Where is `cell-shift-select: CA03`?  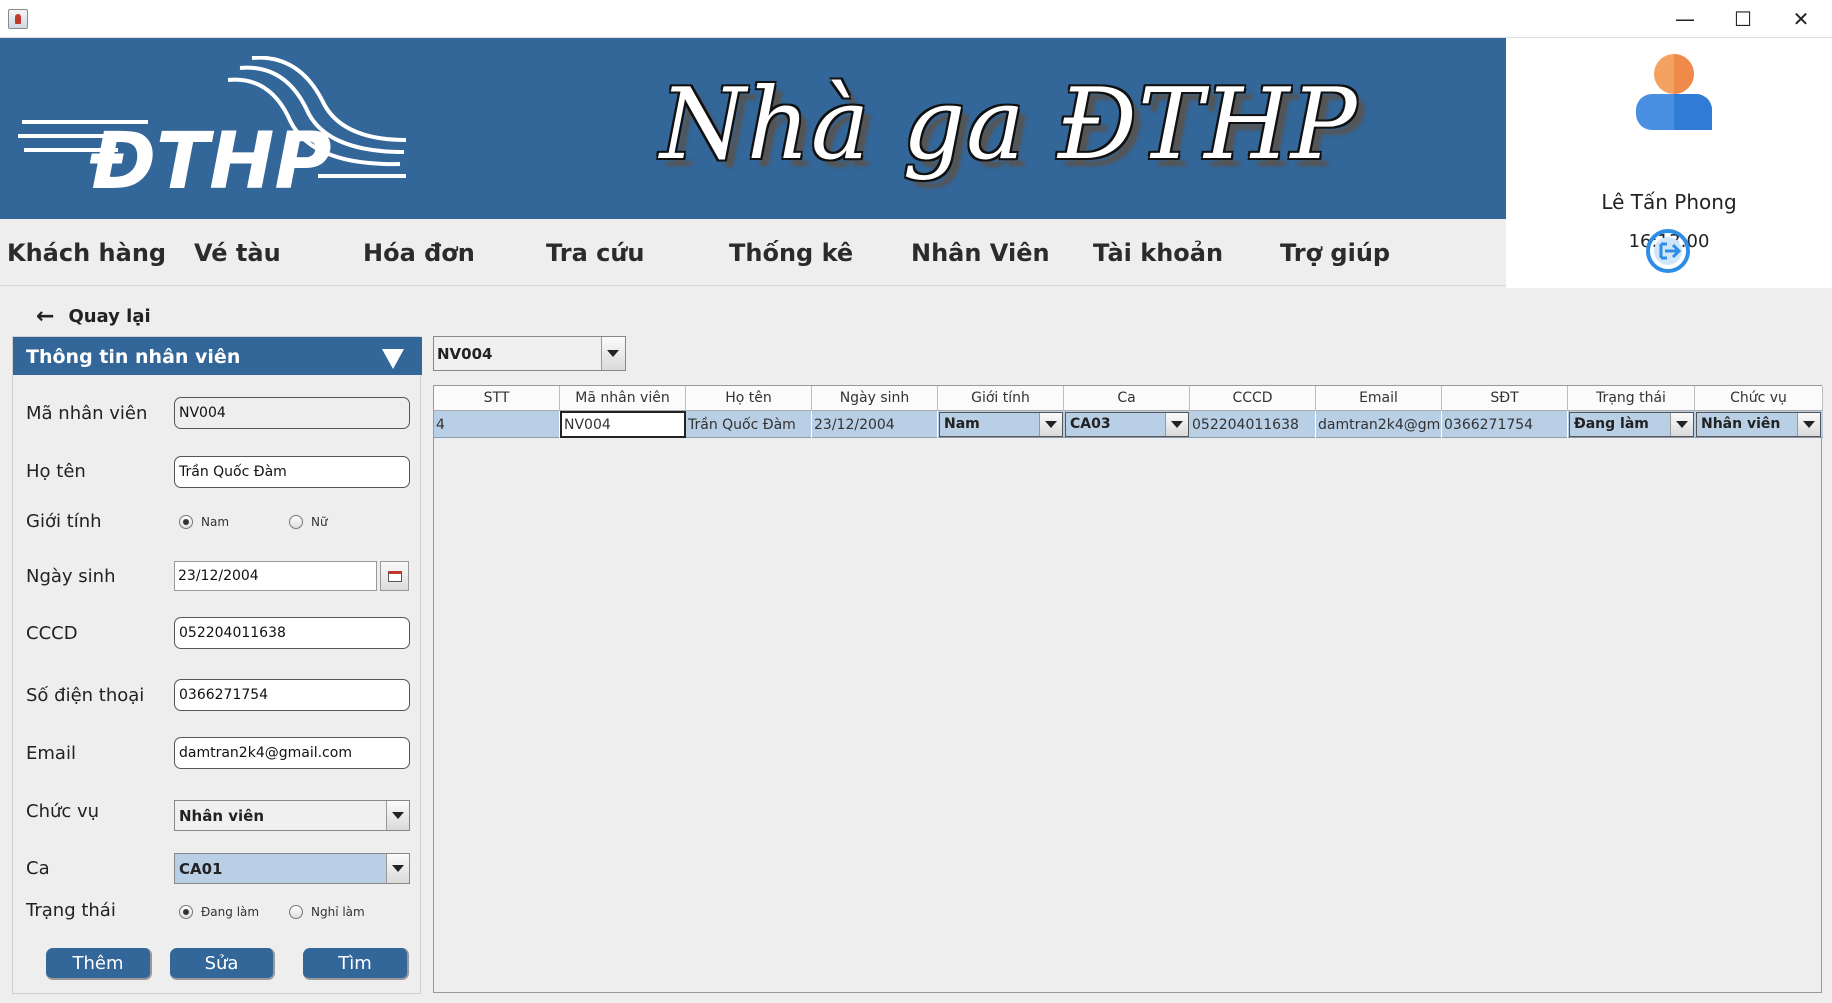 cell-shift-select: CA03 is located at coordinates (1127, 424).